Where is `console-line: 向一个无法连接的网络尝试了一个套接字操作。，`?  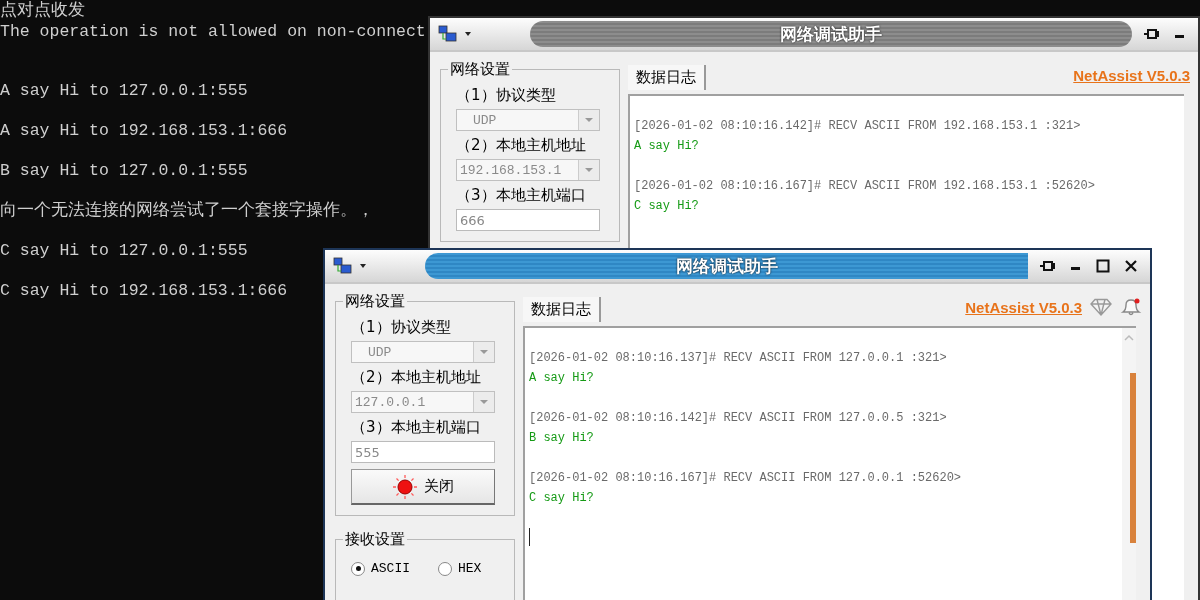 console-line: 向一个无法连接的网络尝试了一个套接字操作。， is located at coordinates (187, 210).